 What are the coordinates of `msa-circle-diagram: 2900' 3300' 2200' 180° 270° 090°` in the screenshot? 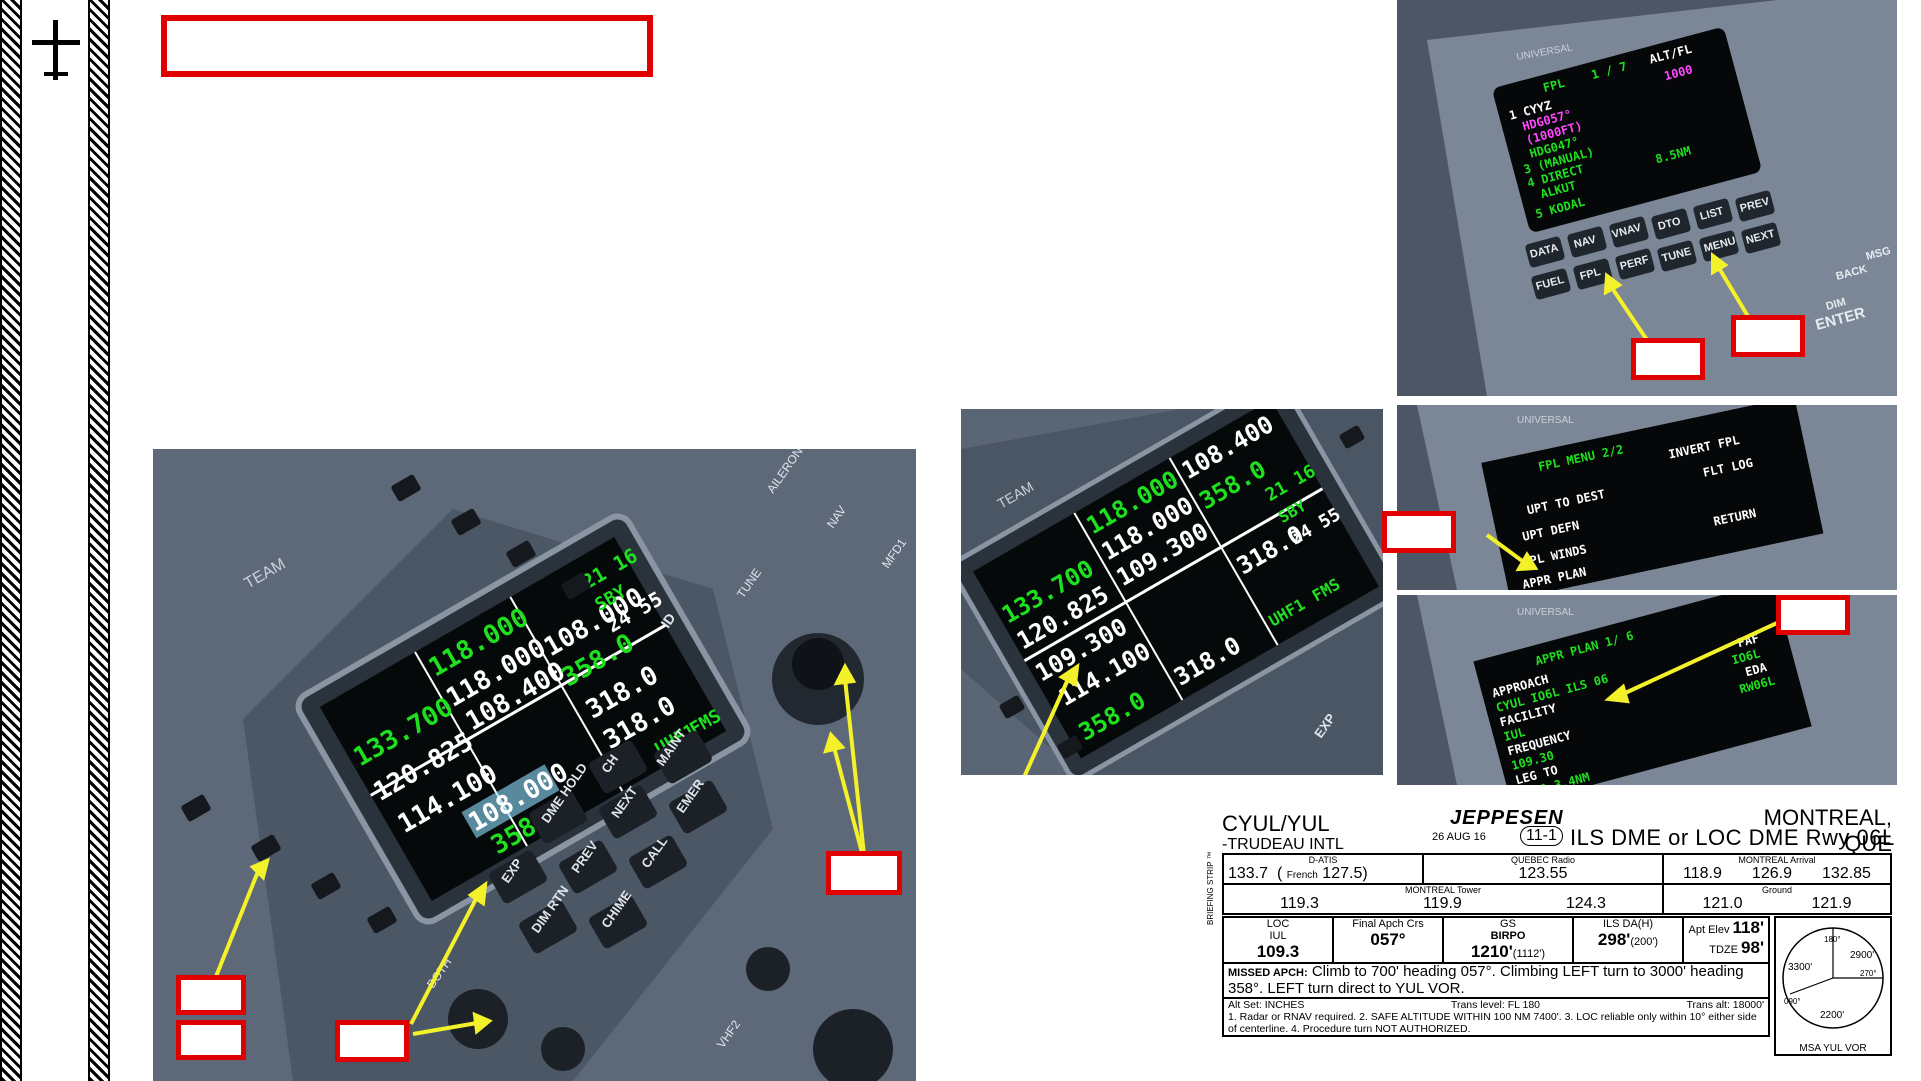 It's located at (1833, 978).